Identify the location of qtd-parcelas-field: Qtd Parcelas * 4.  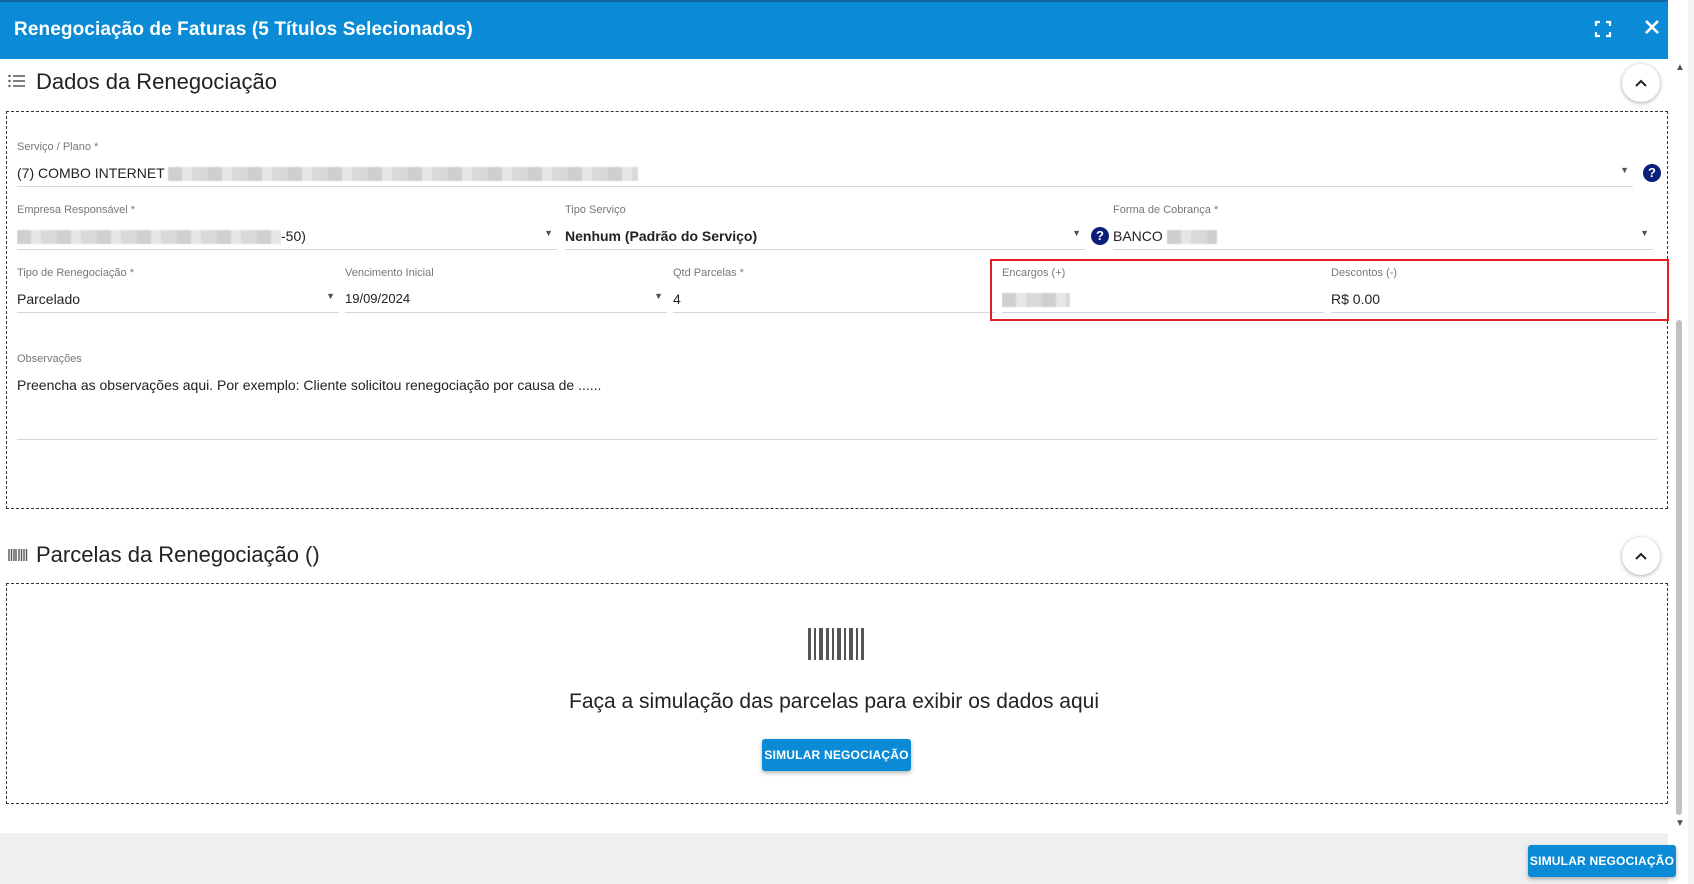
(834, 290).